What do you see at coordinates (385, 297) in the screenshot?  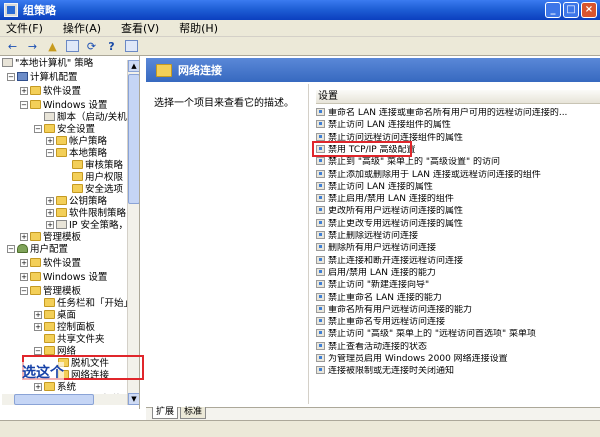 I see `setting-label: 禁止重命名 LAN 连接的能力` at bounding box center [385, 297].